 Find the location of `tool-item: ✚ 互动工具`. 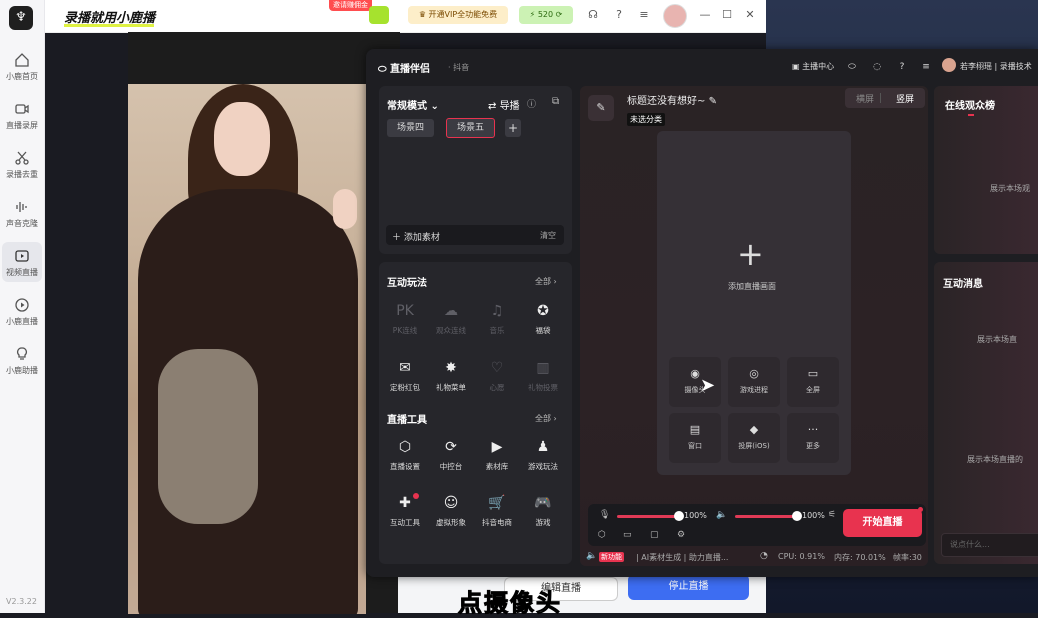

tool-item: ✚ 互动工具 is located at coordinates (405, 510).